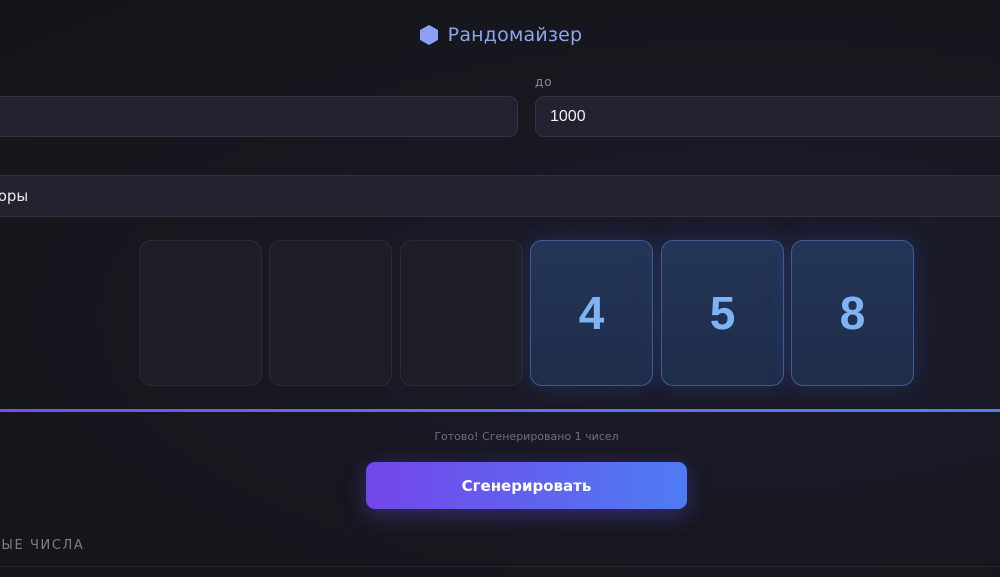 This screenshot has width=1000, height=577. What do you see at coordinates (259, 116) in the screenshot?
I see `range-from-input` at bounding box center [259, 116].